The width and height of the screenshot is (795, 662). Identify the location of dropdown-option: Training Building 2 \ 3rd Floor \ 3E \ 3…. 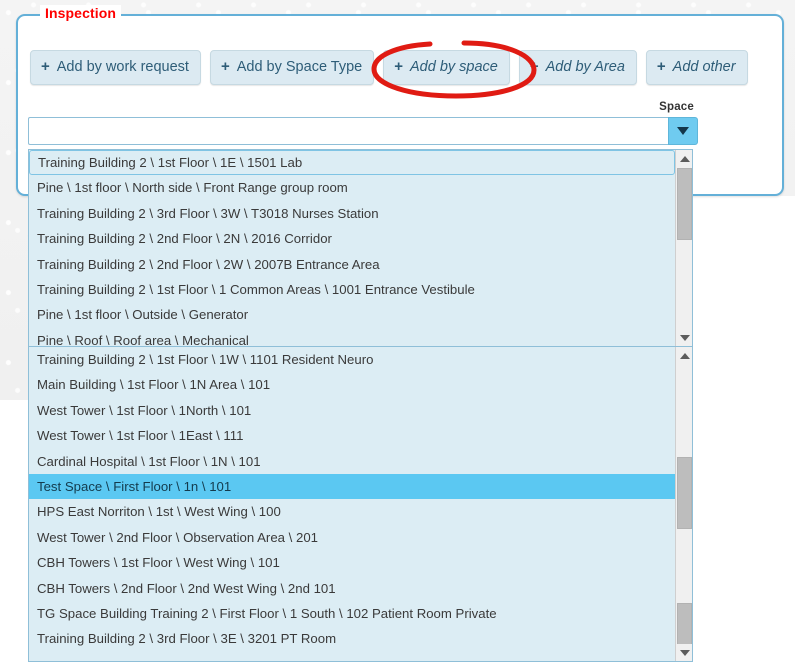
(352, 638).